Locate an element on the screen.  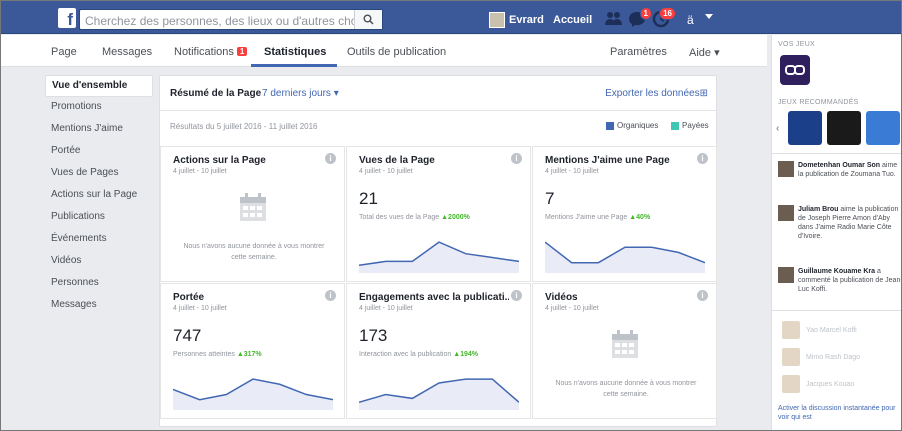
card-subtitle: Interaction avec la publication ▲194% is located at coordinates (418, 354).